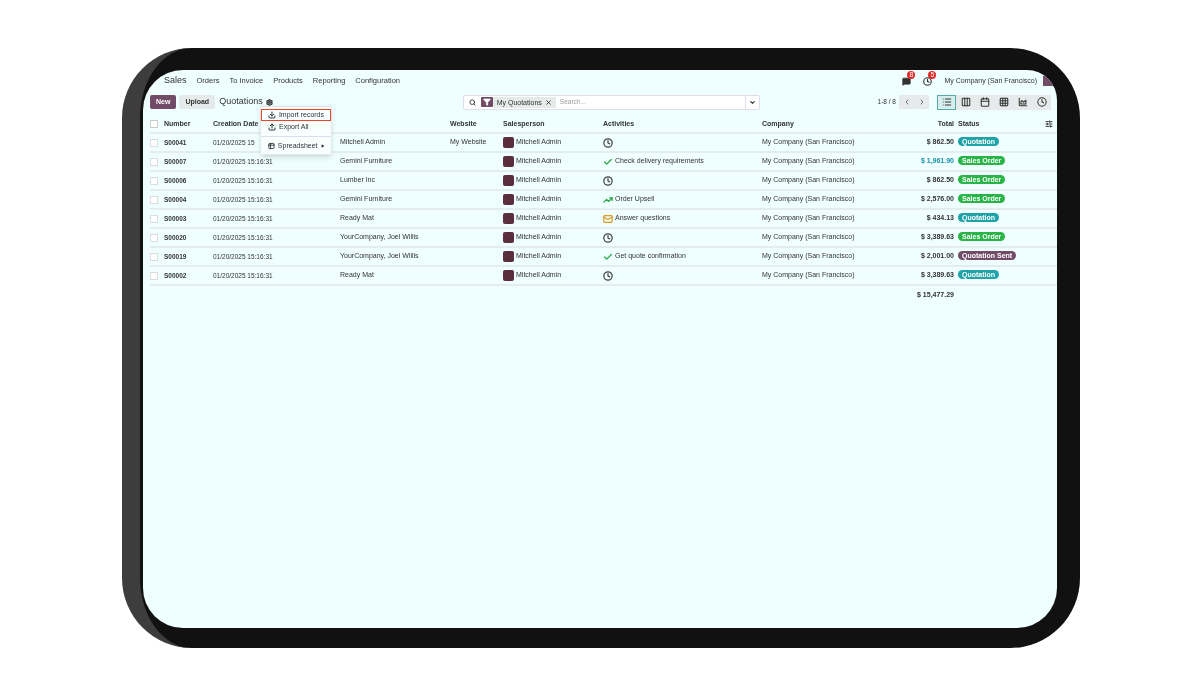 This screenshot has height=697, width=1200. What do you see at coordinates (241, 102) in the screenshot?
I see `page-title: Quotations` at bounding box center [241, 102].